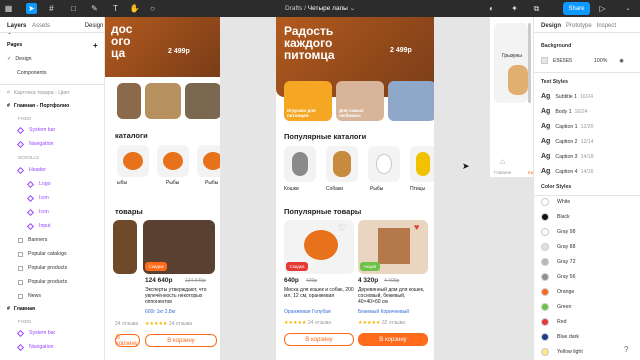  Describe the element at coordinates (576, 8) in the screenshot. I see `share-button: Share` at that location.